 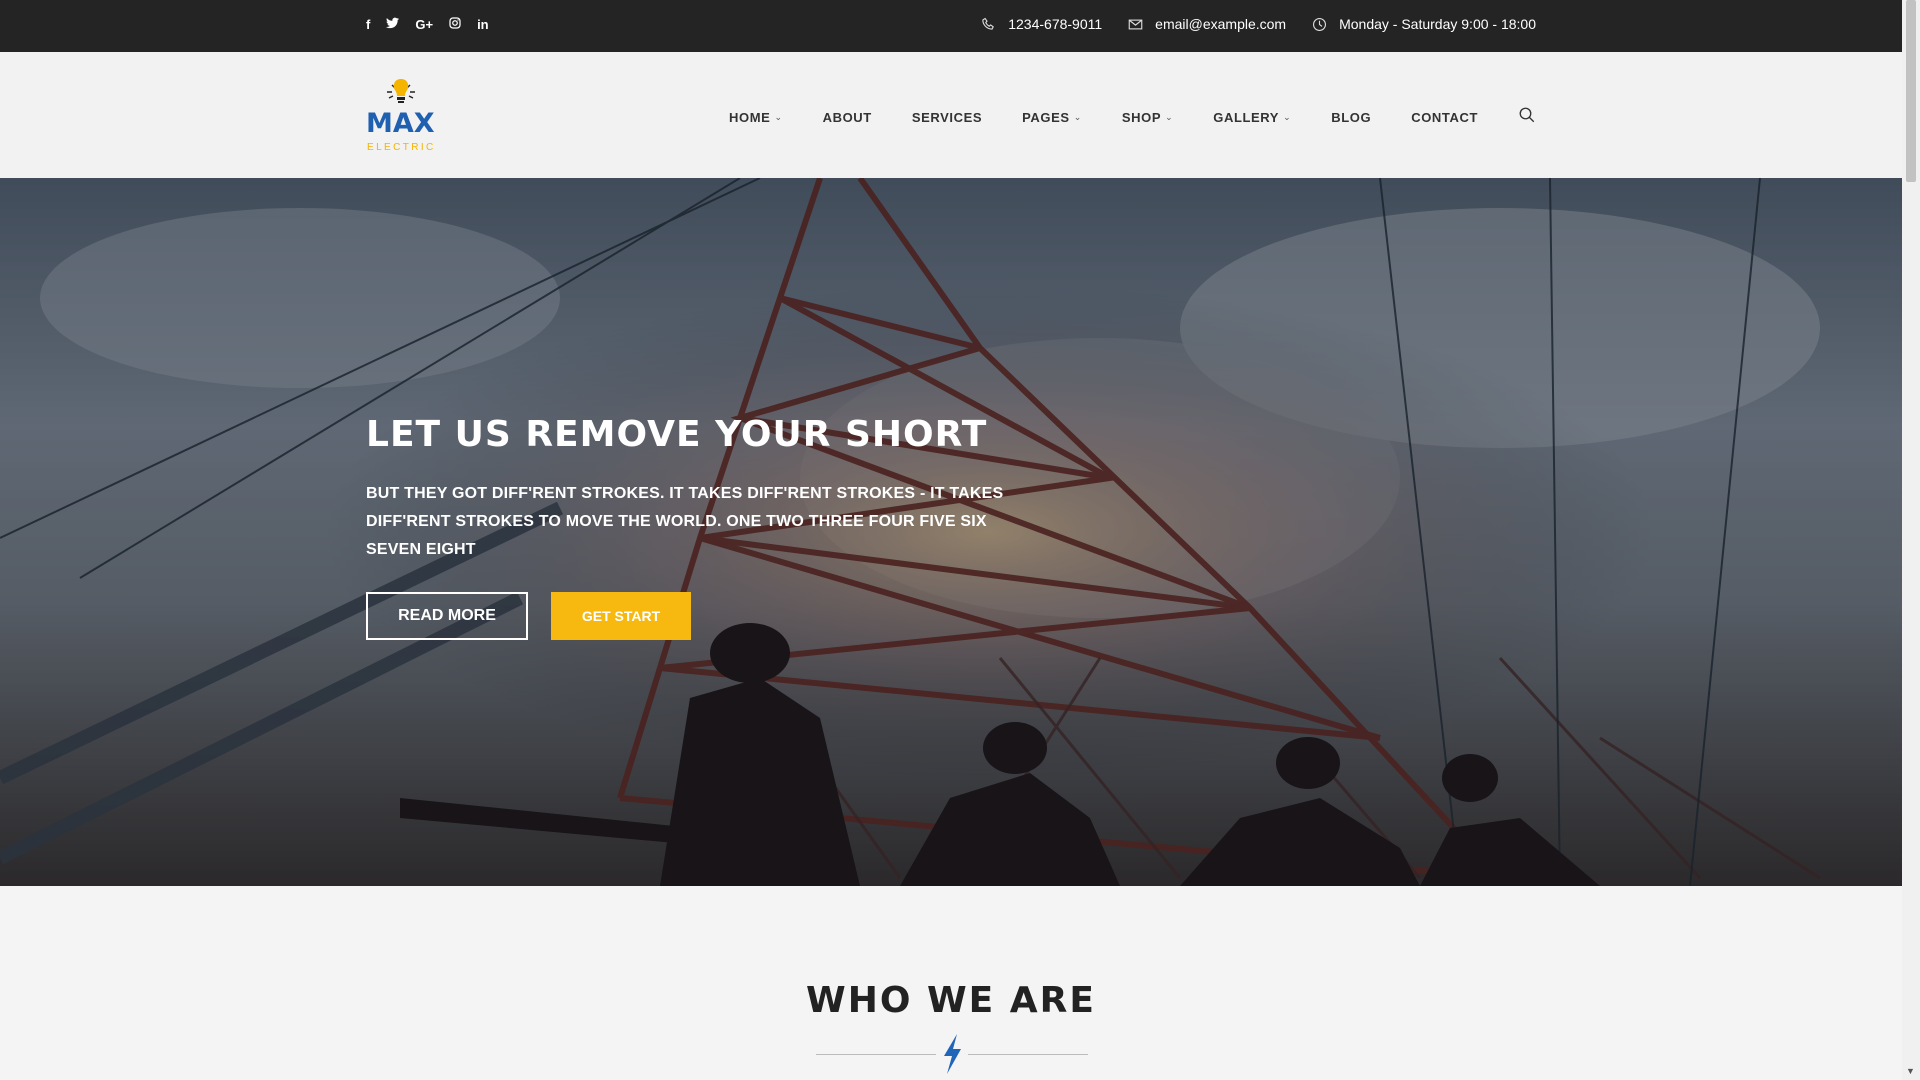 What do you see at coordinates (750, 117) in the screenshot?
I see `nav-label: HOME` at bounding box center [750, 117].